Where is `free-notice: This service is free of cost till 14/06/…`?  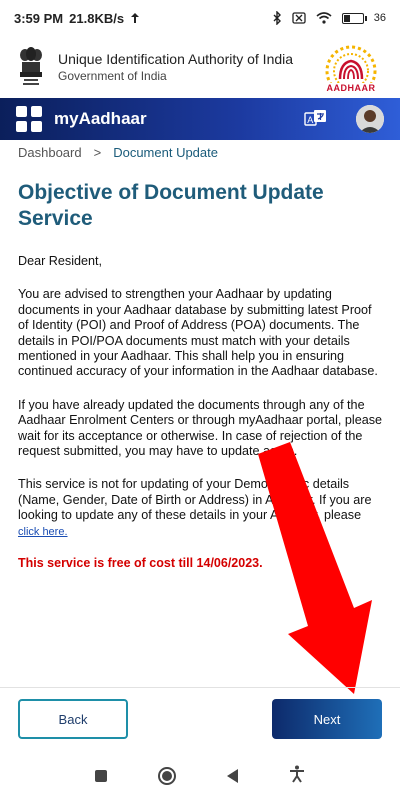 free-notice: This service is free of cost till 14/06/… is located at coordinates (140, 563).